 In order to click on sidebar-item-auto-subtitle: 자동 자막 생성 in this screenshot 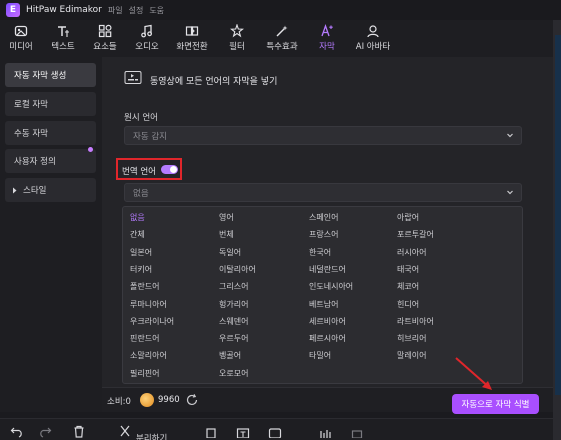, I will do `click(50, 75)`.